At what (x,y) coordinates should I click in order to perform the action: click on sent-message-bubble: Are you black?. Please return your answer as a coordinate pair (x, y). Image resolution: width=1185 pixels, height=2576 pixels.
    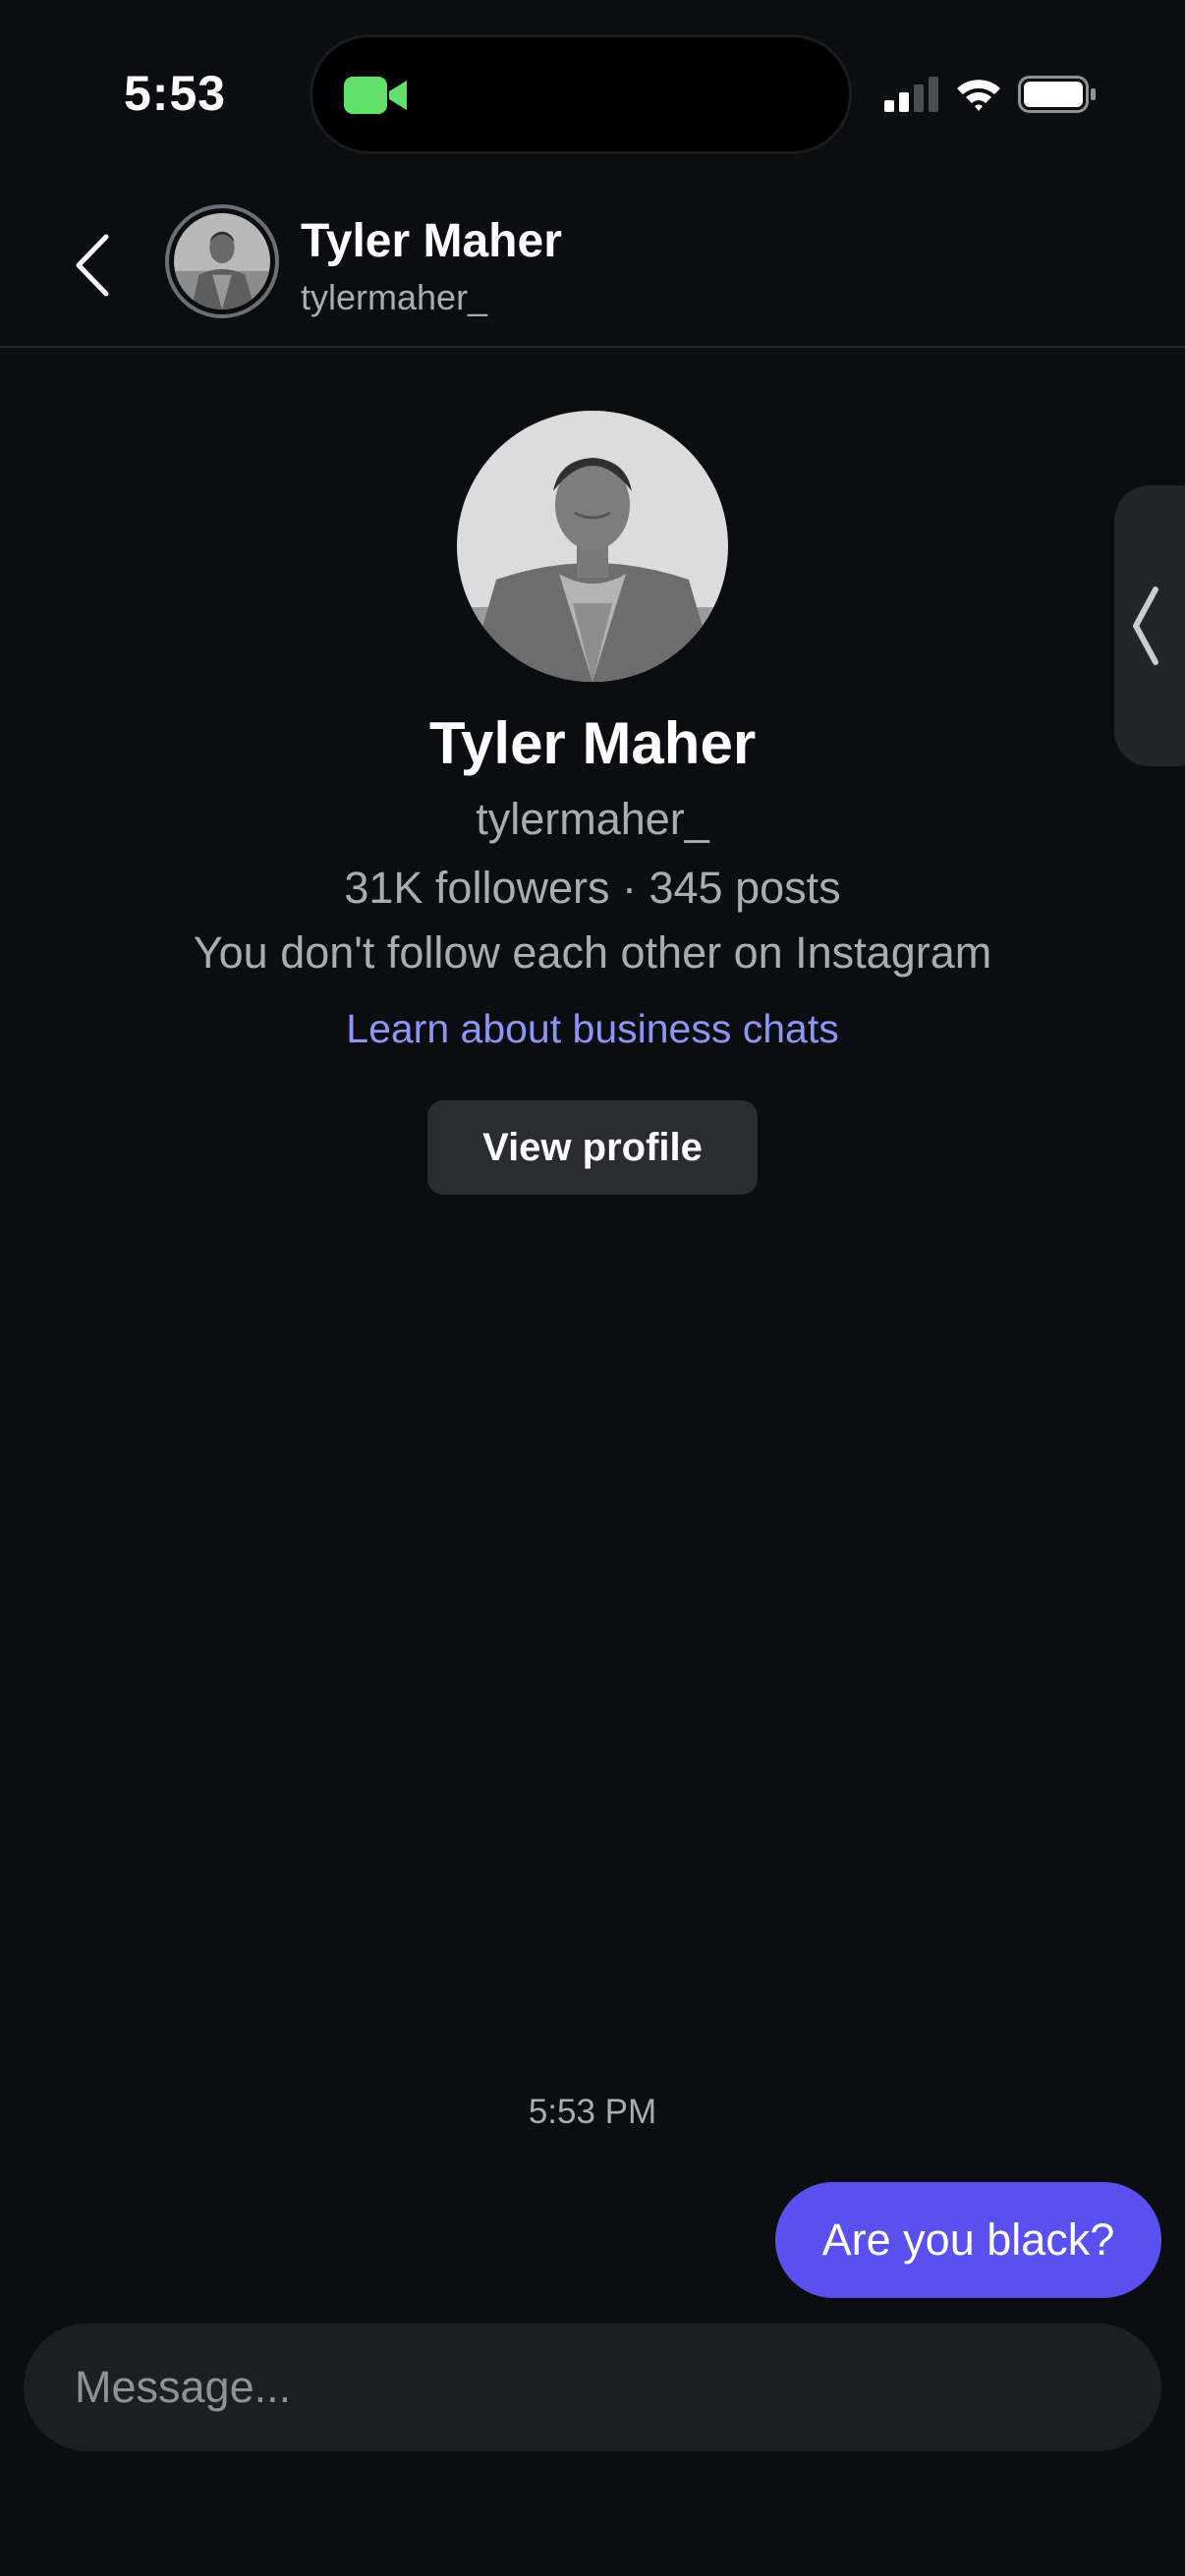
    Looking at the image, I should click on (968, 2240).